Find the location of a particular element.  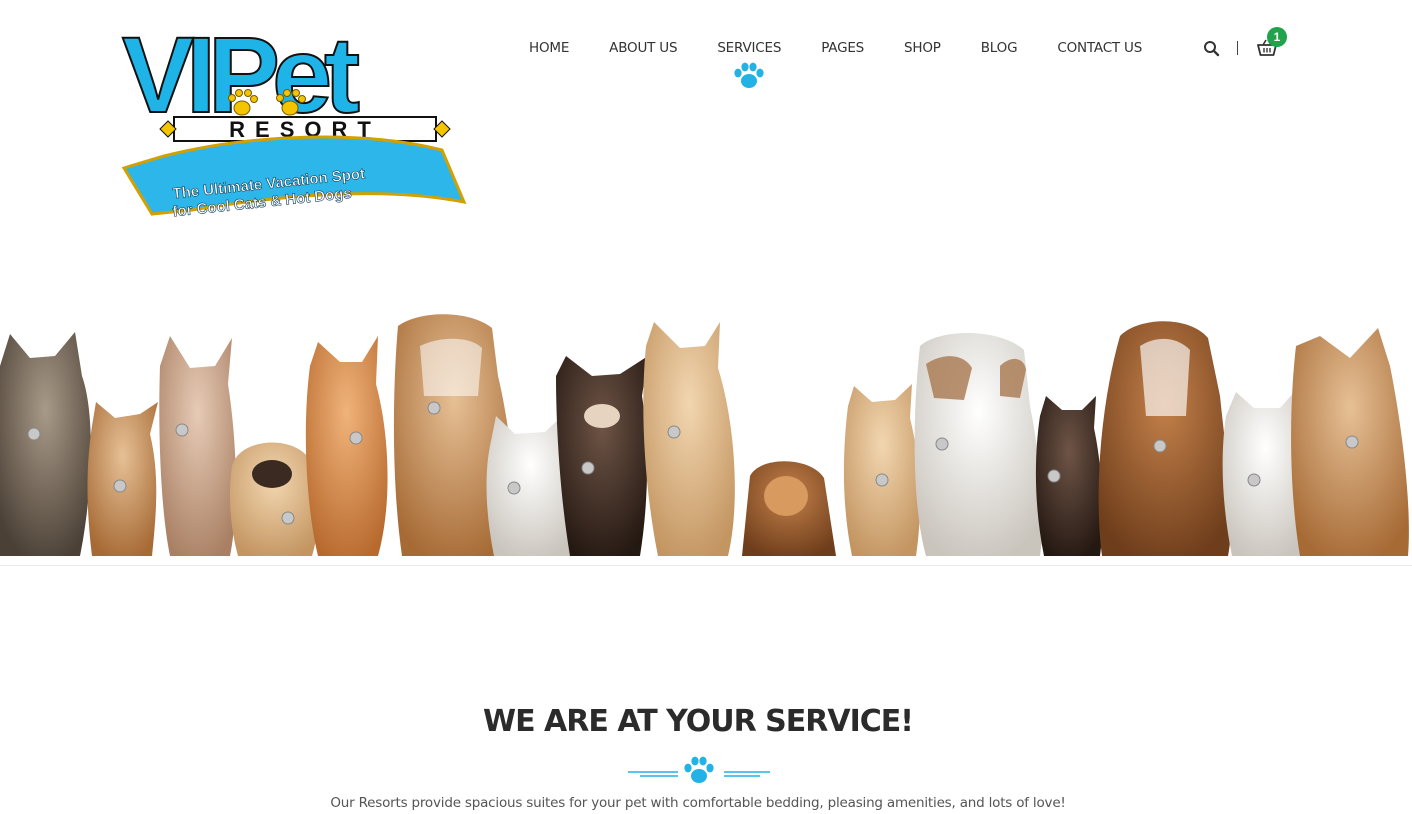

nav-label: BLOG is located at coordinates (999, 48).